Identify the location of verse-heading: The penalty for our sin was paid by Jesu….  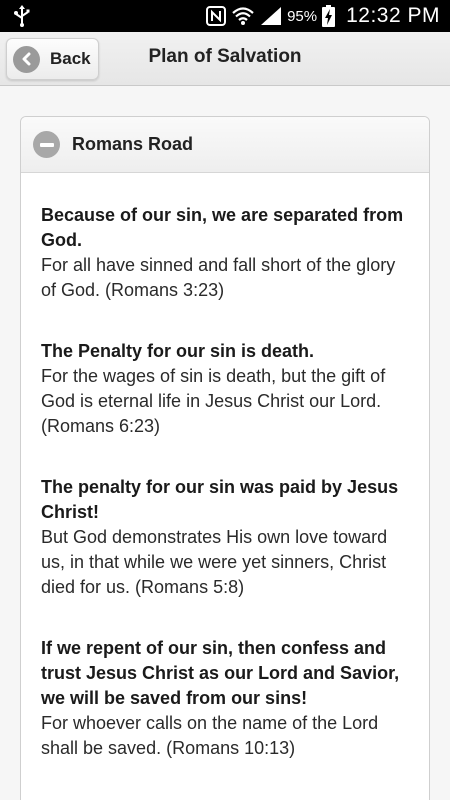
(220, 499).